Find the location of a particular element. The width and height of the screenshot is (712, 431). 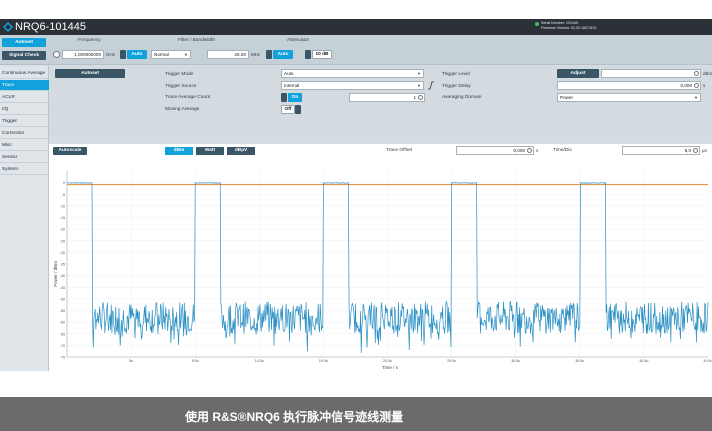

sidebar-item-aclr: ACLR is located at coordinates (24, 97).